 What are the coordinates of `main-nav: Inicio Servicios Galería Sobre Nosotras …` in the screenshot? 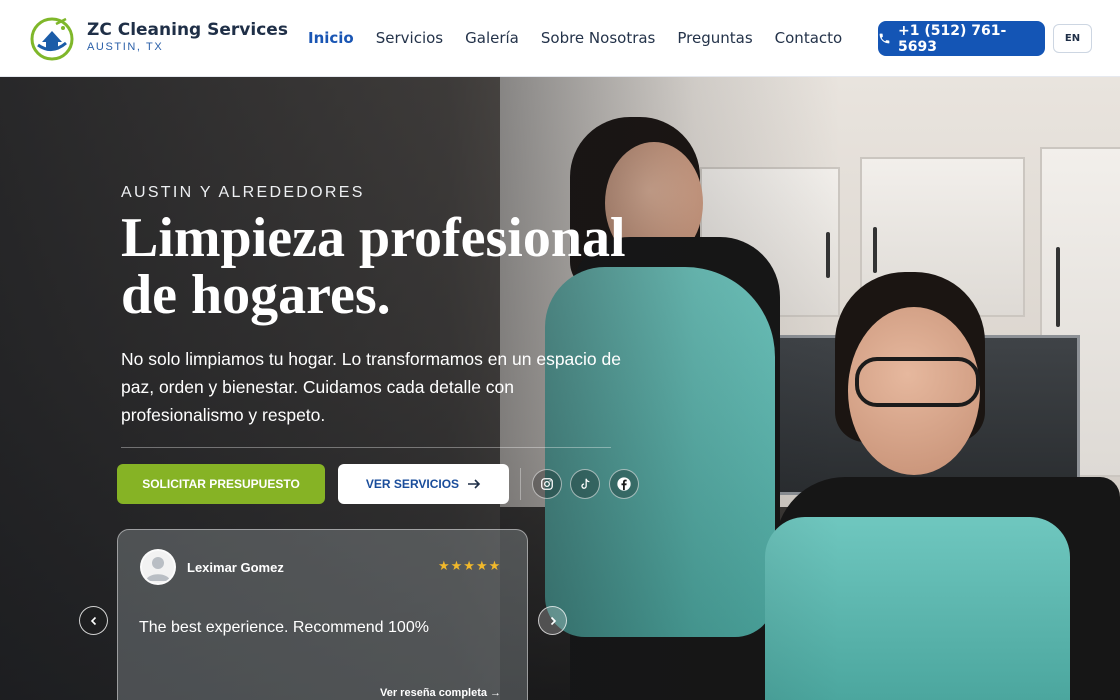 It's located at (575, 38).